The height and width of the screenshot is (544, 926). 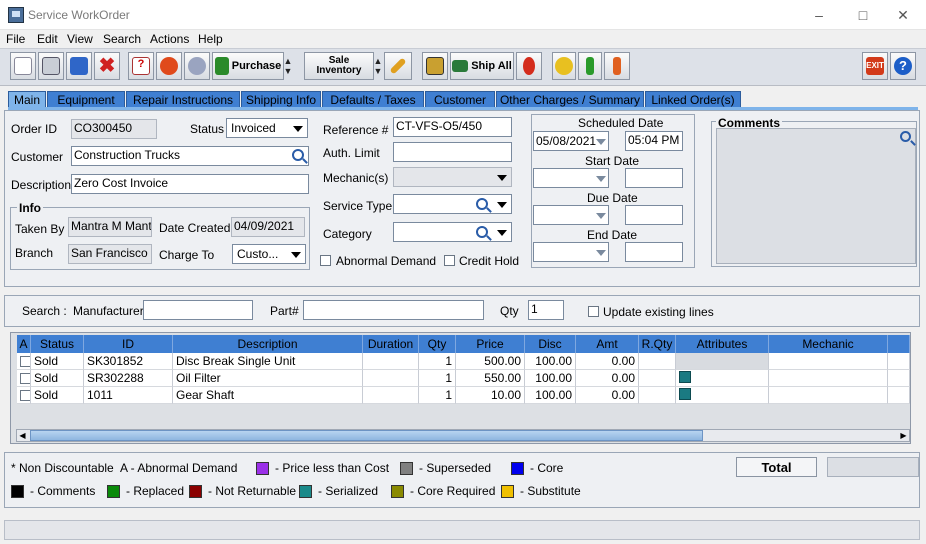 I want to click on auth-limit-field, so click(x=452, y=152).